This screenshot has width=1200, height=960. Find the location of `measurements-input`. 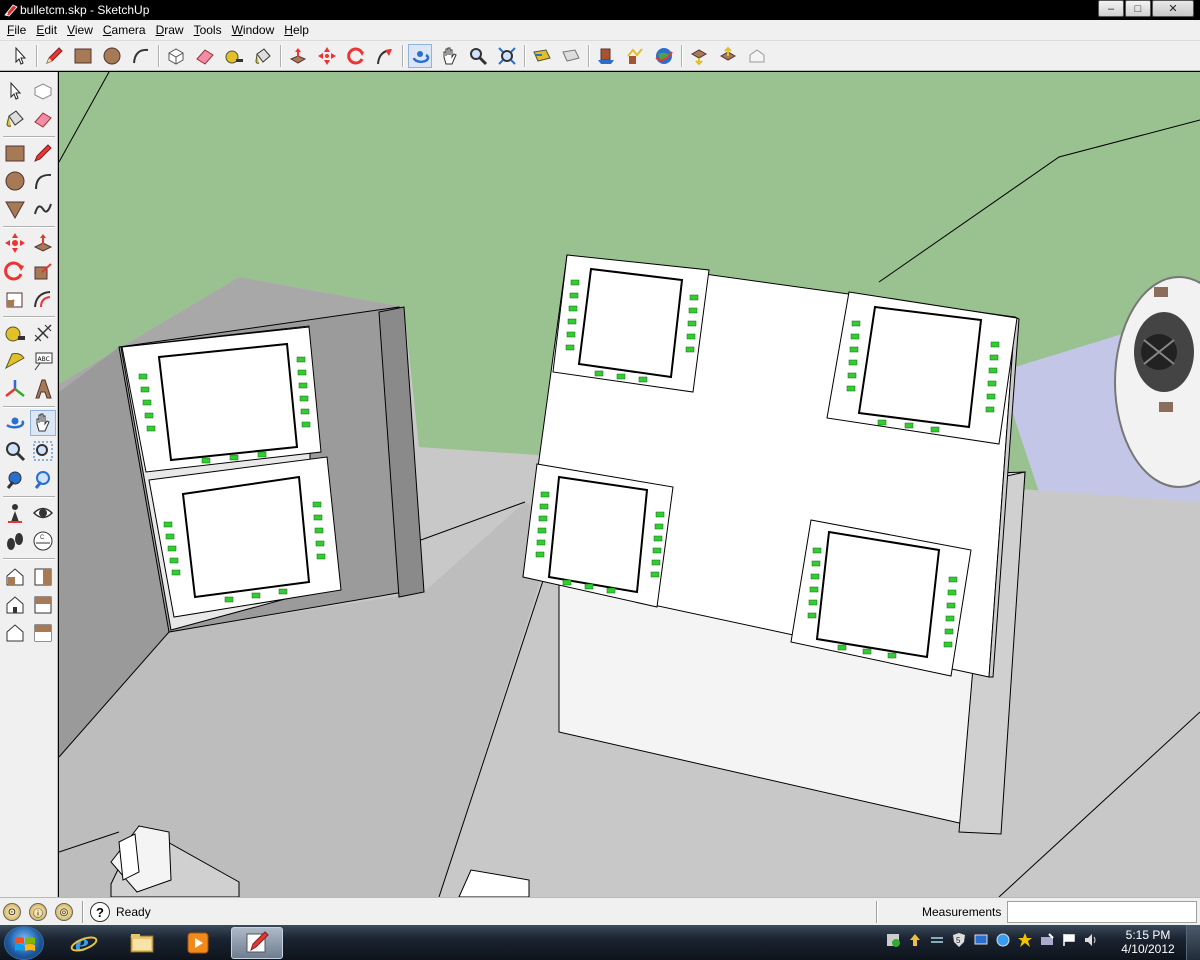

measurements-input is located at coordinates (1102, 912).